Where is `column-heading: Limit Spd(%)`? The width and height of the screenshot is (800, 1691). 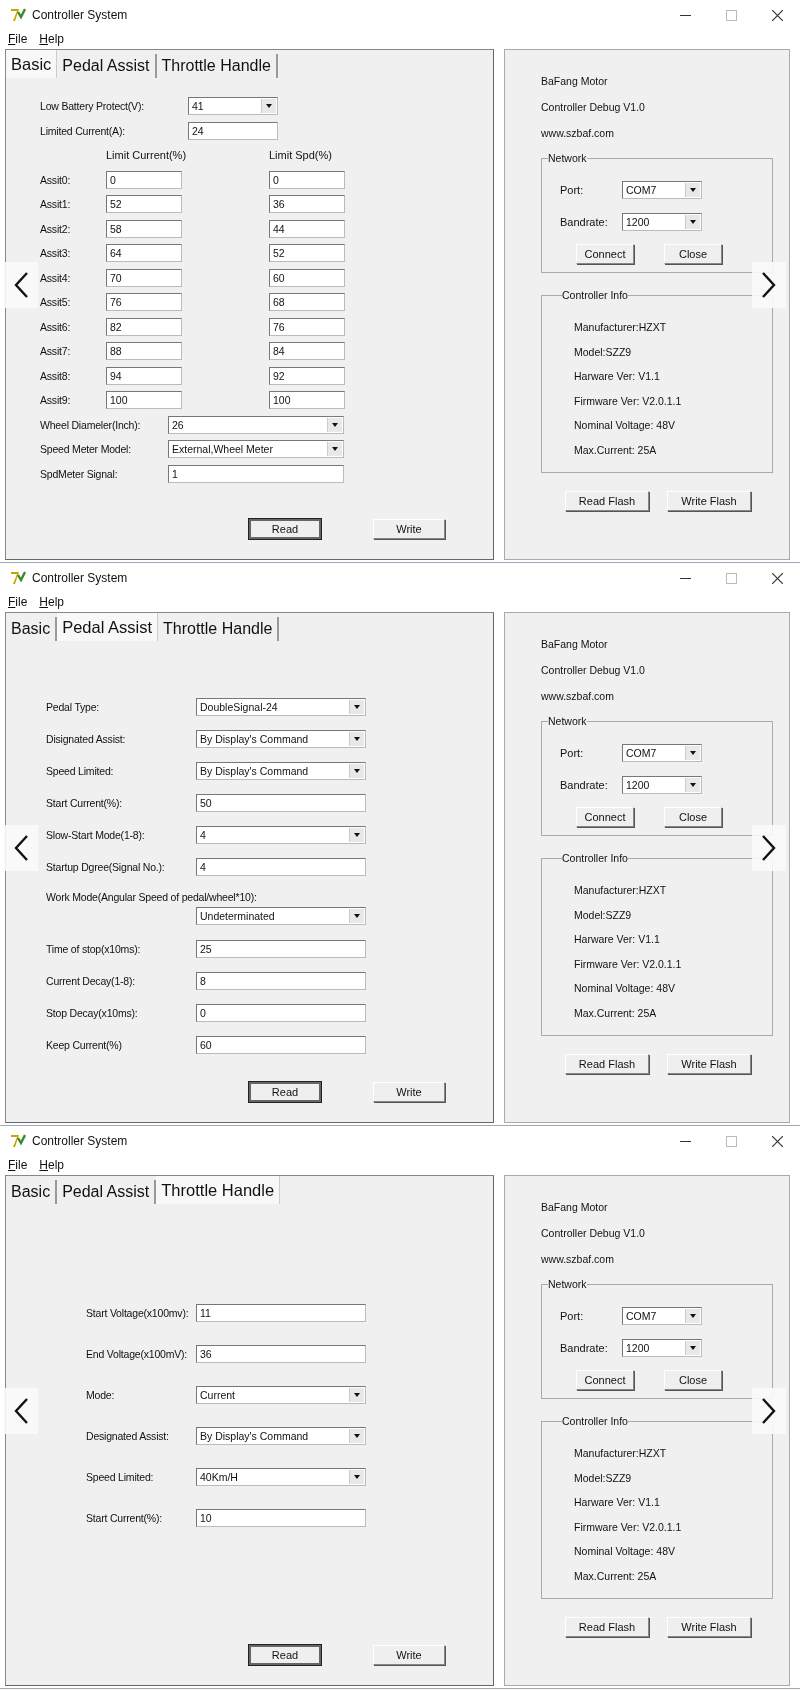
column-heading: Limit Spd(%) is located at coordinates (301, 155).